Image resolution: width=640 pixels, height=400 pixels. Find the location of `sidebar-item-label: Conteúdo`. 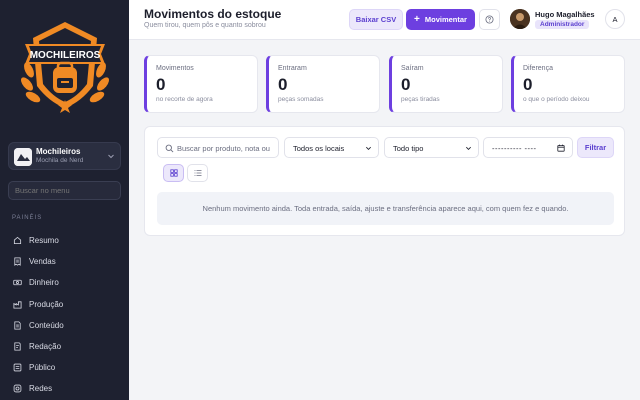

sidebar-item-label: Conteúdo is located at coordinates (46, 325).